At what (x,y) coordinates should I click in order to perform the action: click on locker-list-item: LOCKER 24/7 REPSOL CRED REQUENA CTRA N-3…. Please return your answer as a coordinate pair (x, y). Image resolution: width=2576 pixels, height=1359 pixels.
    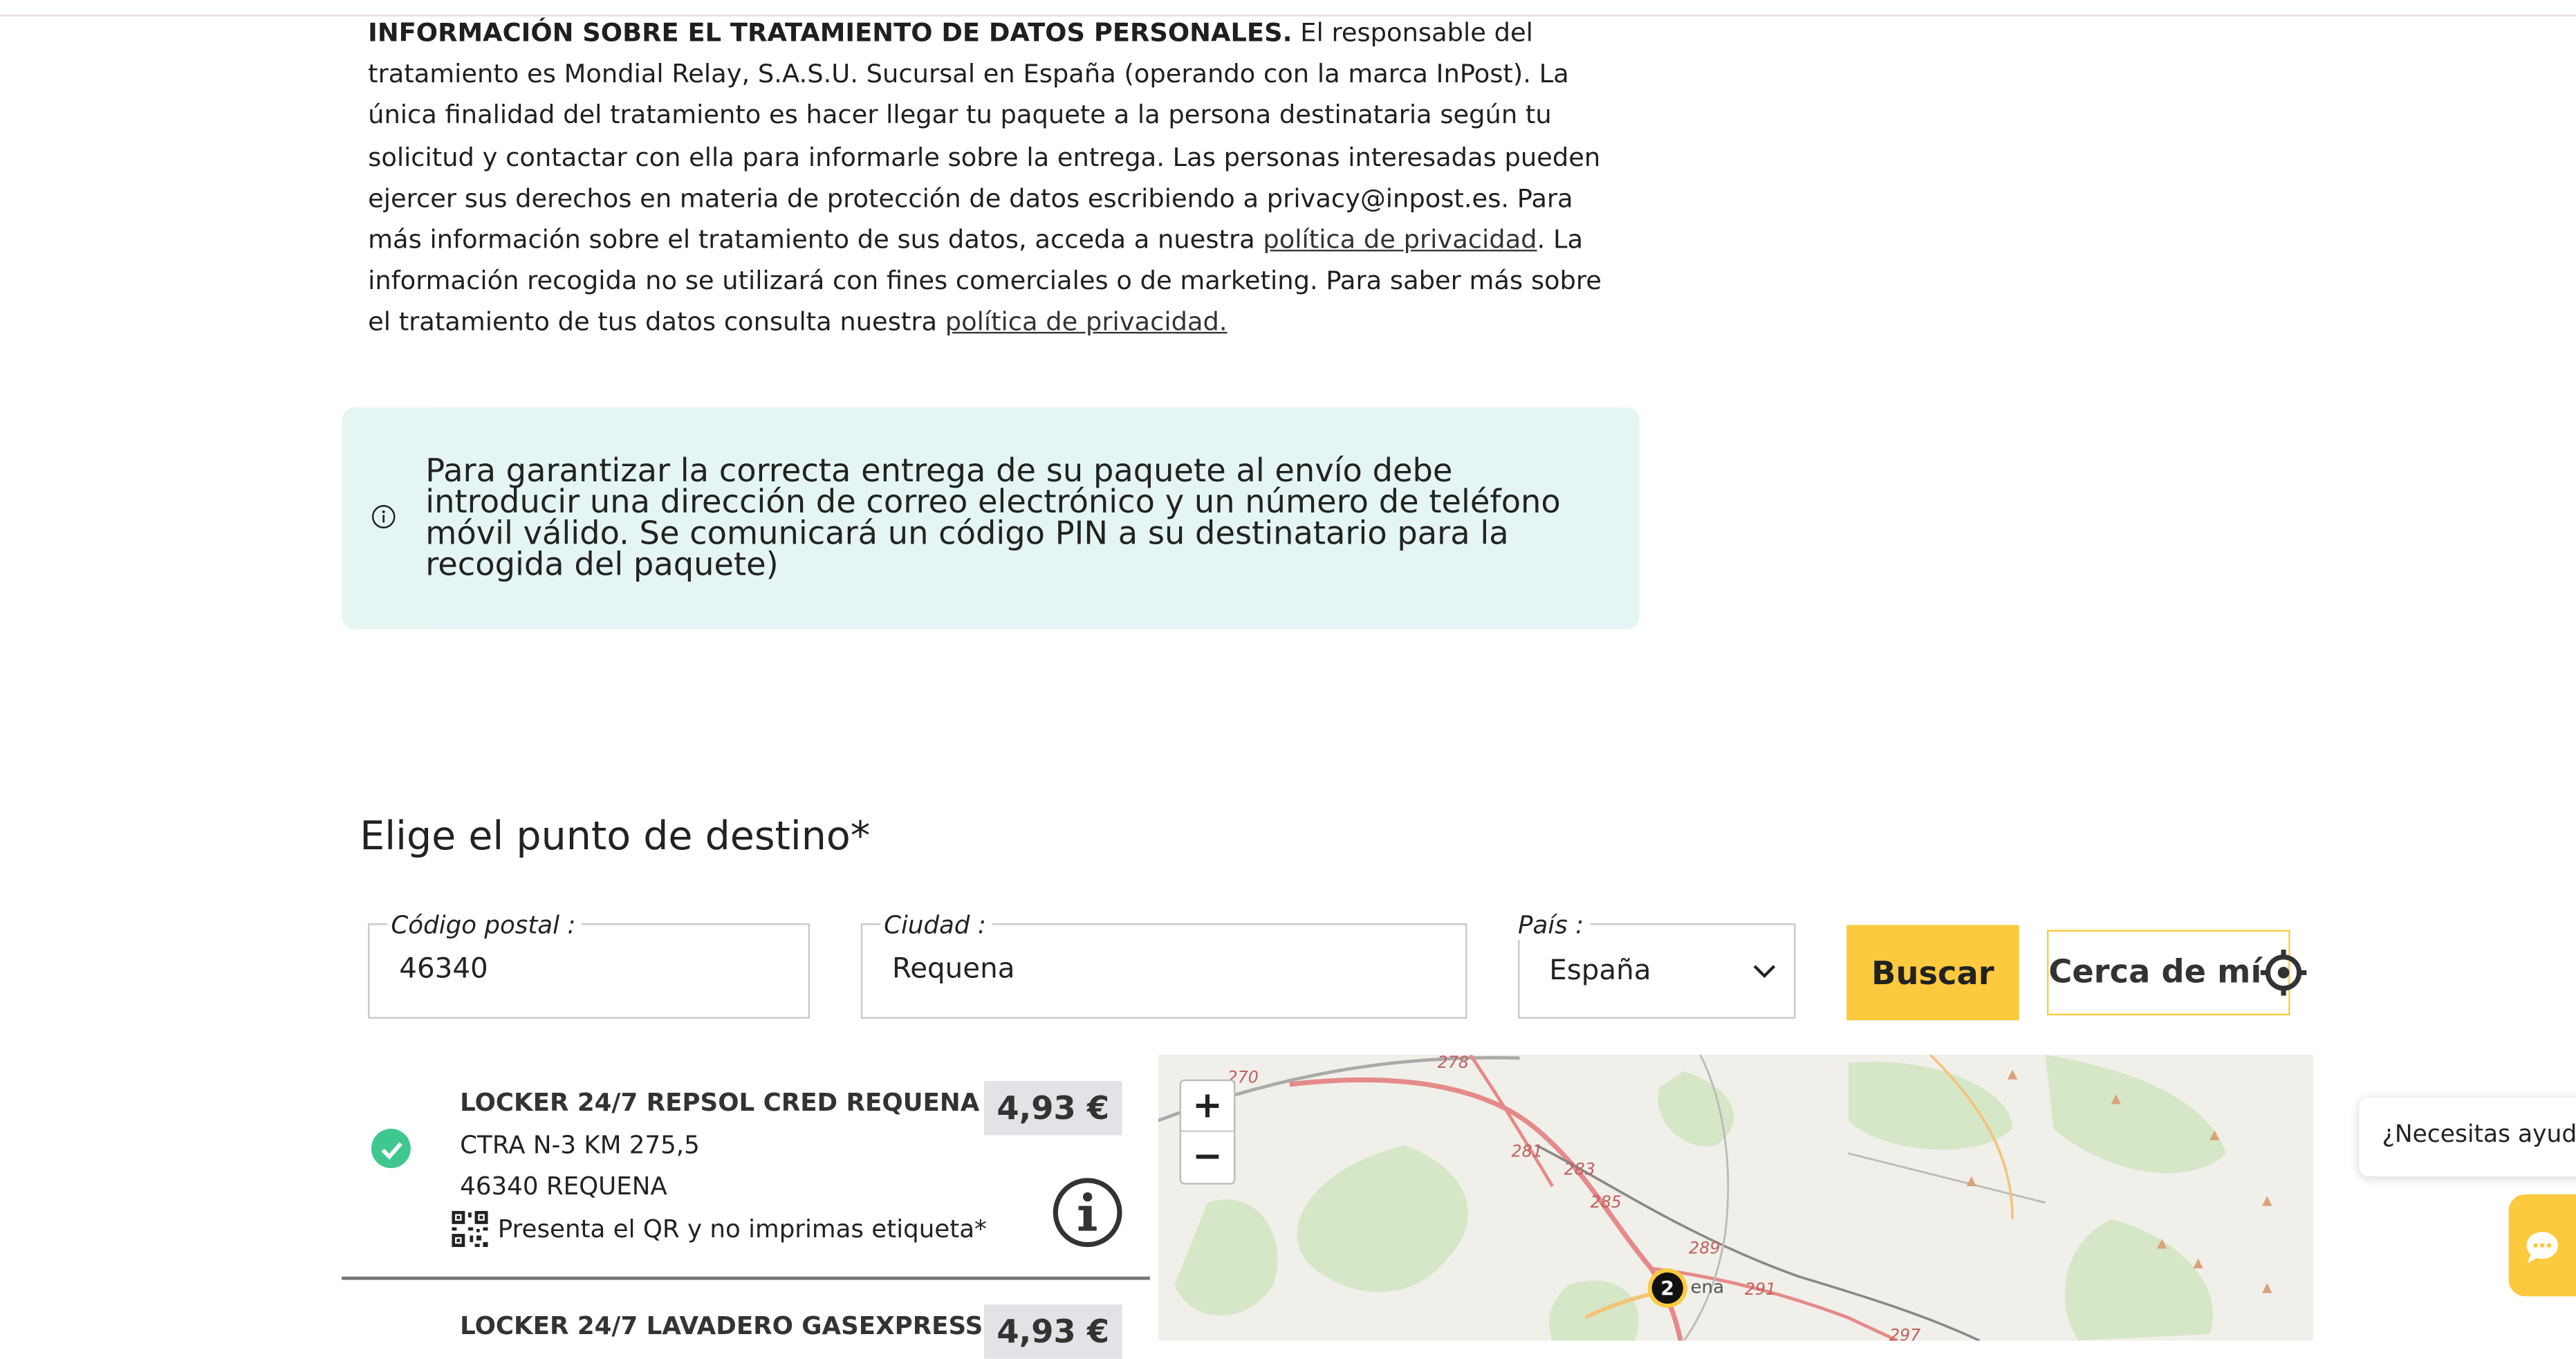
    Looking at the image, I should click on (746, 1170).